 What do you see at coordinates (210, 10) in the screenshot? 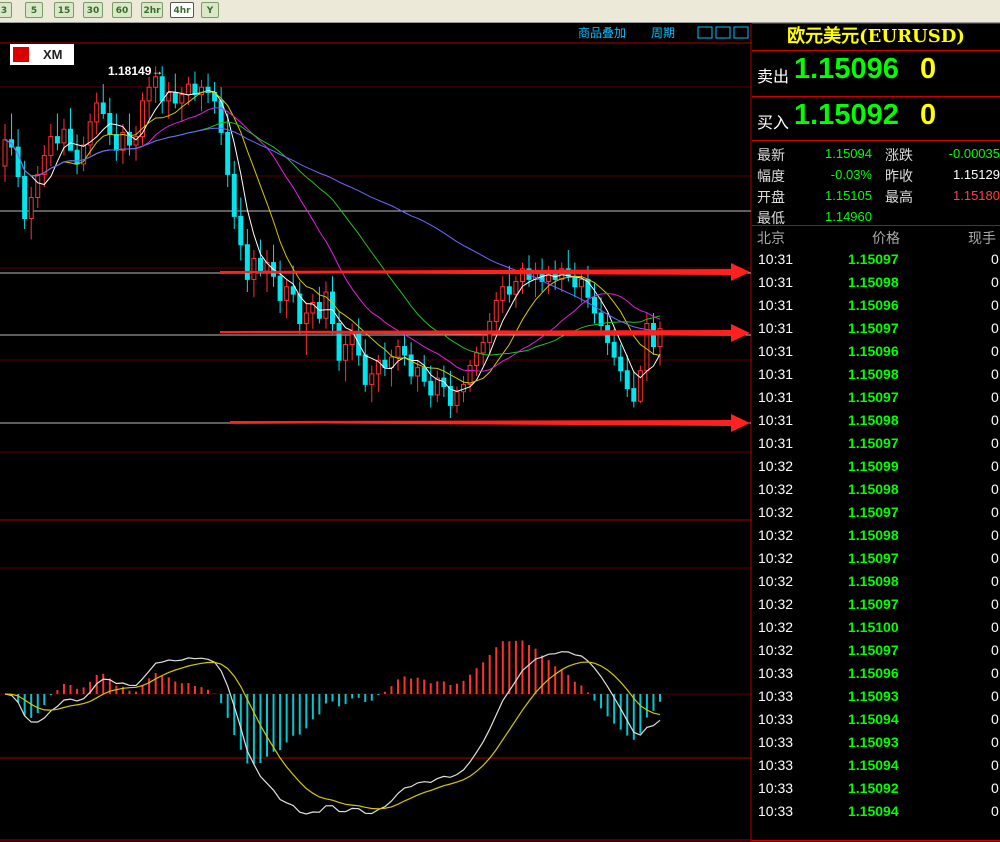
I see `timeframe-button-Y: Y` at bounding box center [210, 10].